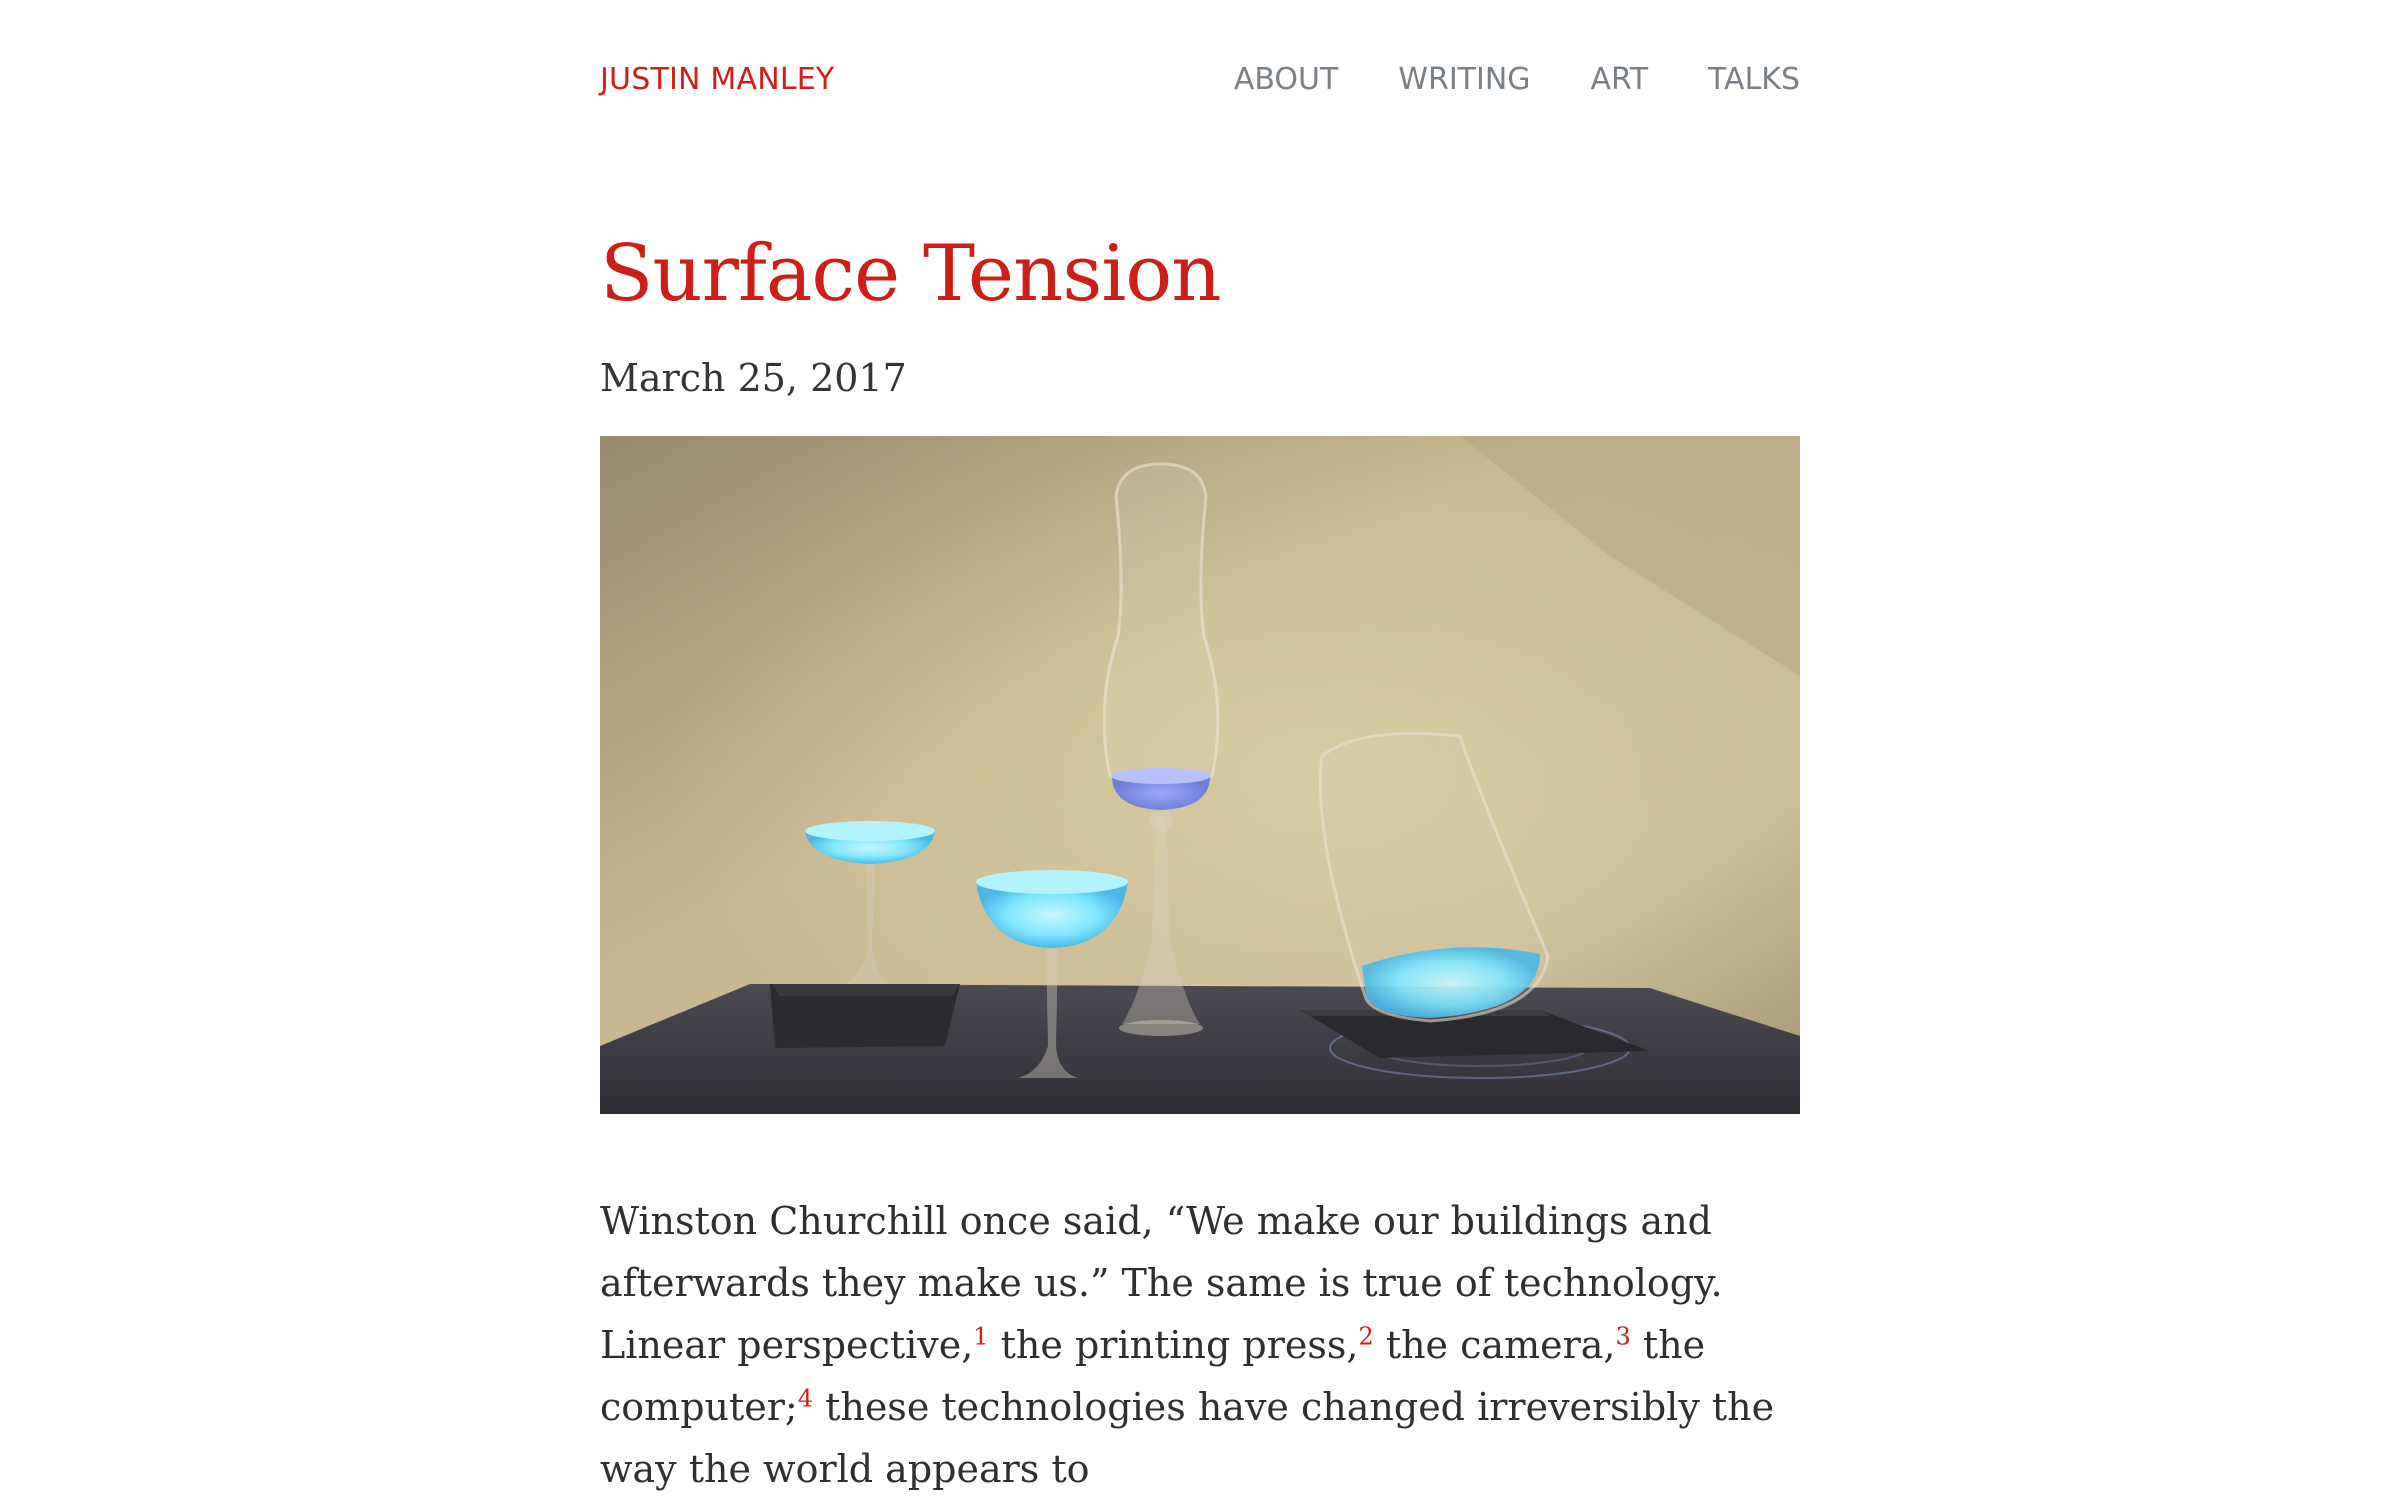 The width and height of the screenshot is (2400, 1500). Describe the element at coordinates (805, 1398) in the screenshot. I see `footnote-link-4: 4` at that location.